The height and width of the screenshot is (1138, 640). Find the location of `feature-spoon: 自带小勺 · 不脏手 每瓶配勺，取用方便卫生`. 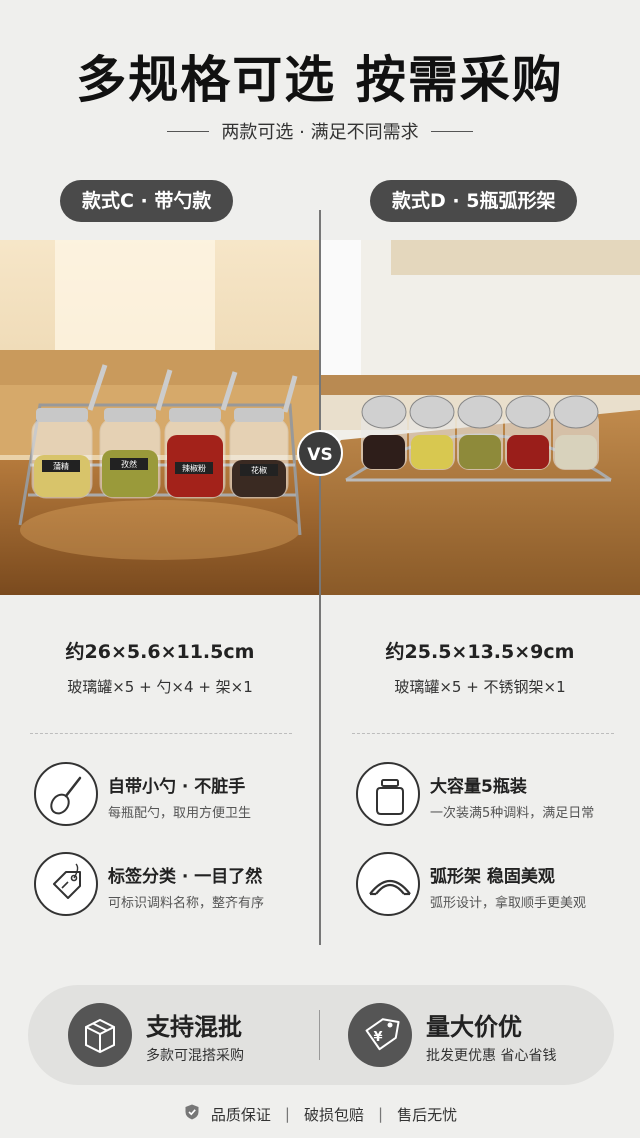

feature-spoon: 自带小勺 · 不脏手 每瓶配勺，取用方便卫生 is located at coordinates (184, 797).